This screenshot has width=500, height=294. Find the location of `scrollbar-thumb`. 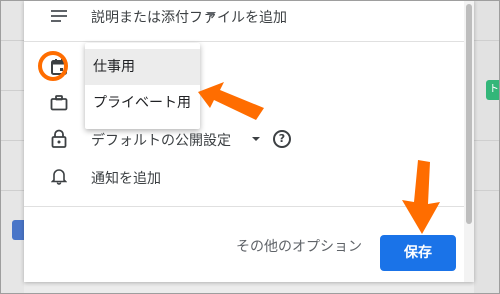

scrollbar-thumb is located at coordinates (469, 114).